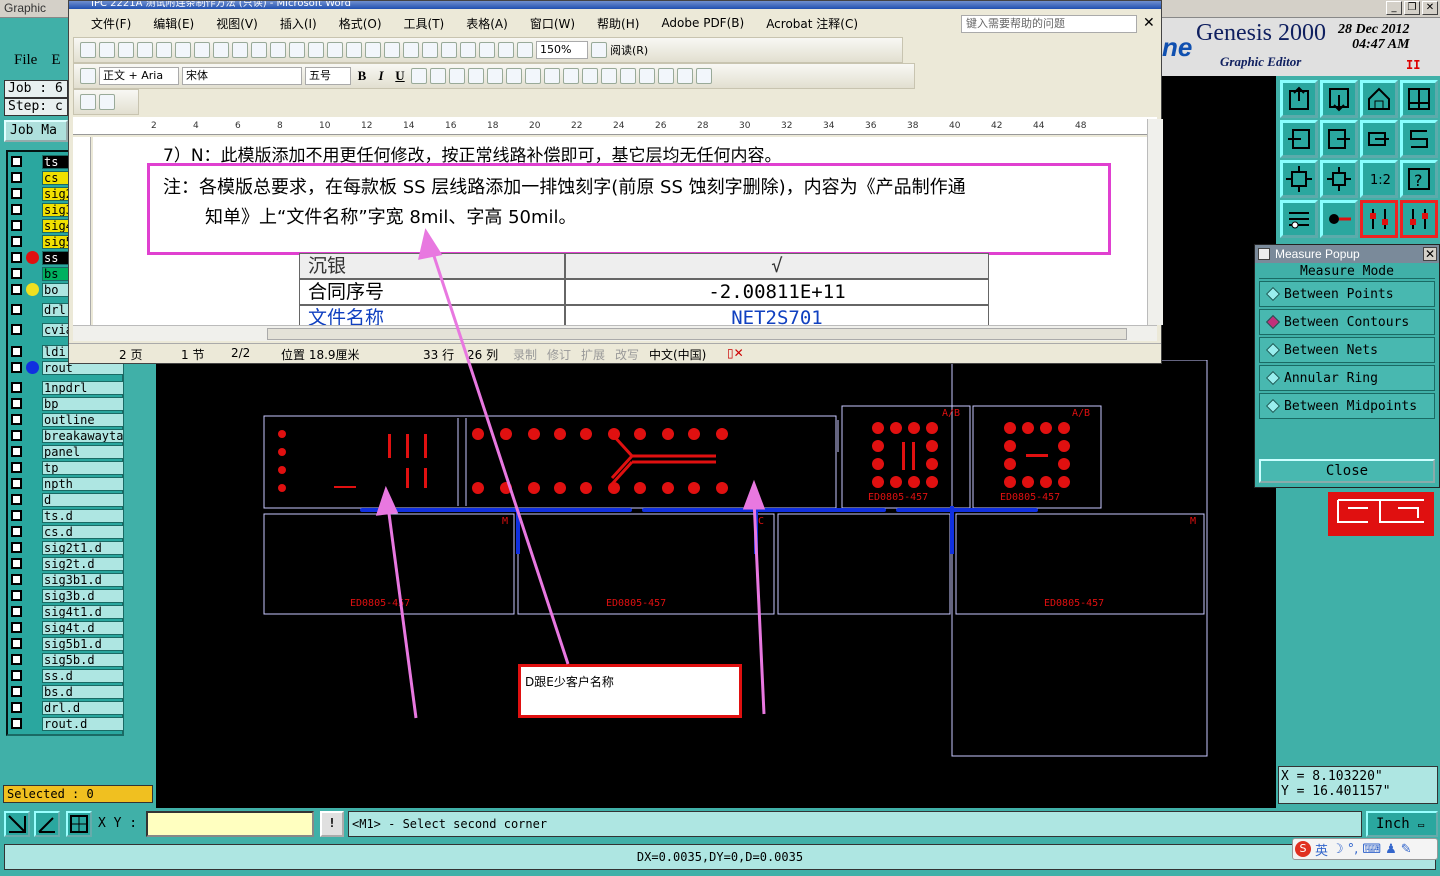  I want to click on layer-row: sig2t.d, so click(66, 563).